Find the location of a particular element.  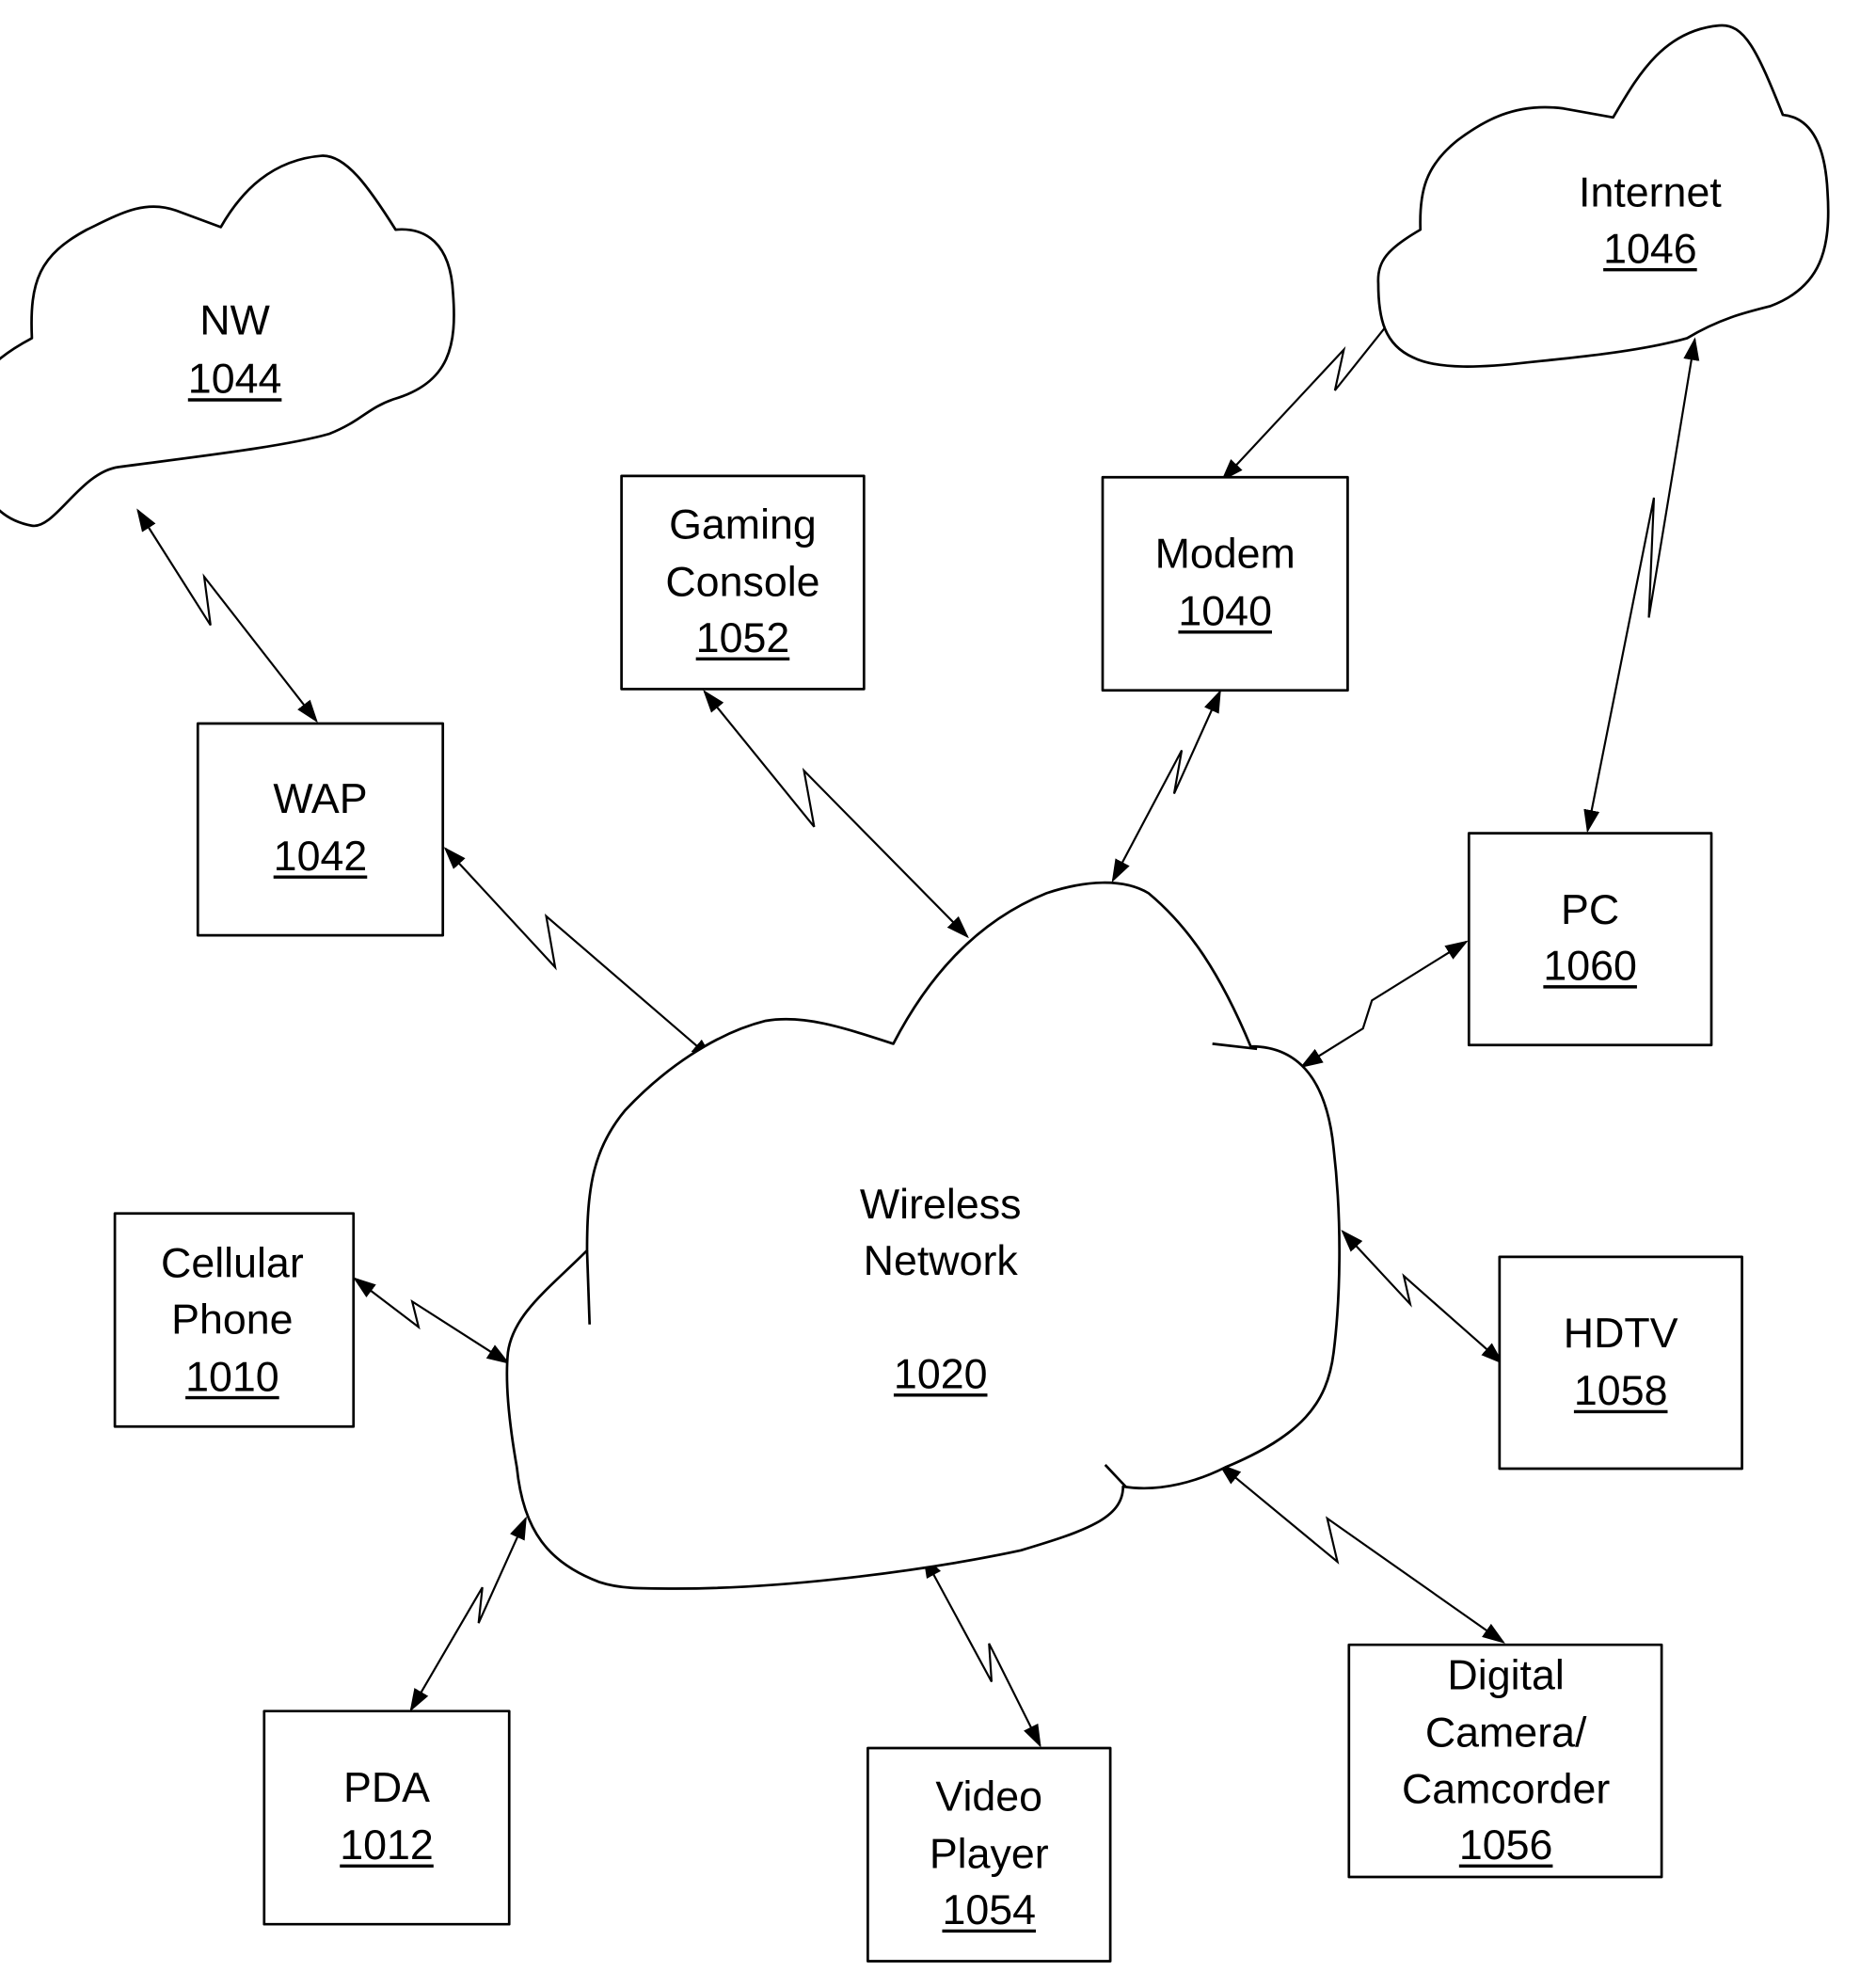

cloud-nw-label: NW is located at coordinates (234, 319).